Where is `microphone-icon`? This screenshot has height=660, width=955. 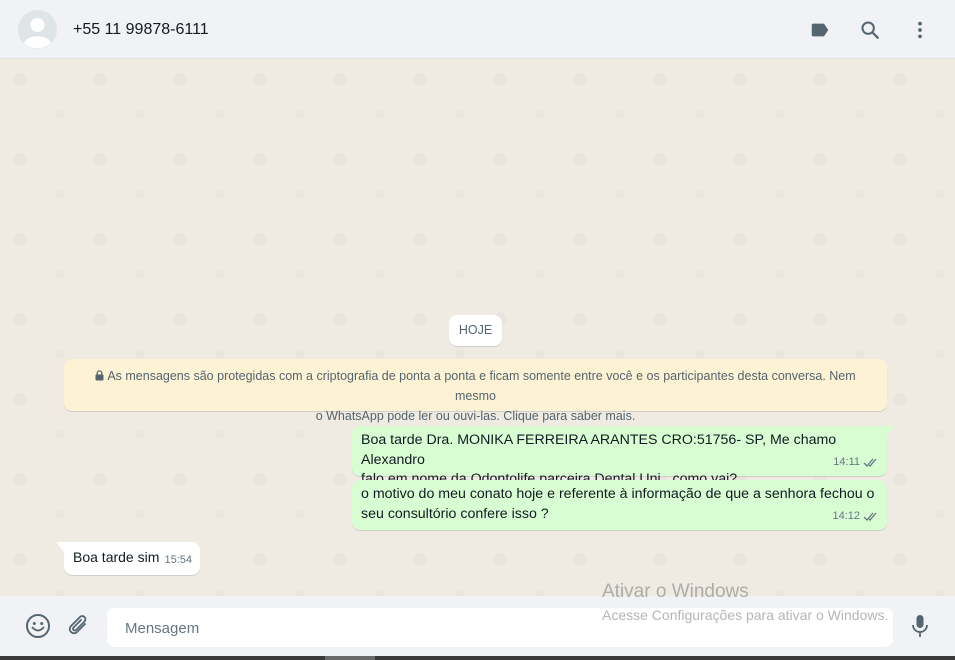 microphone-icon is located at coordinates (920, 626).